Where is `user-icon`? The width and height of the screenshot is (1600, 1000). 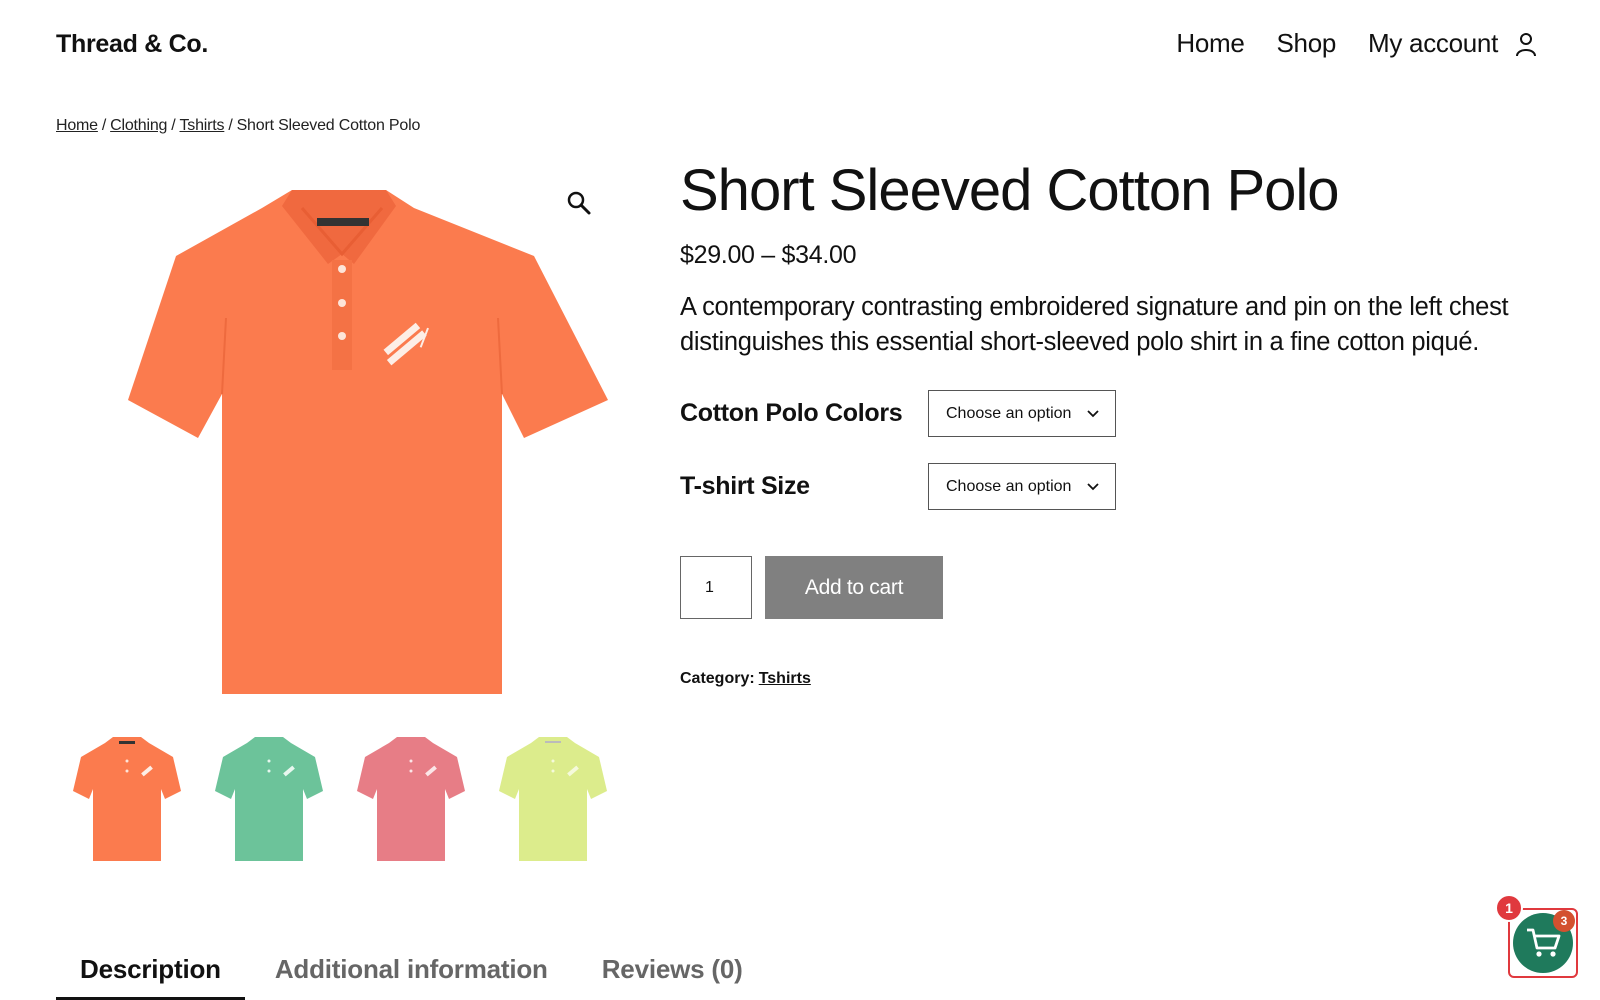
user-icon is located at coordinates (1526, 44).